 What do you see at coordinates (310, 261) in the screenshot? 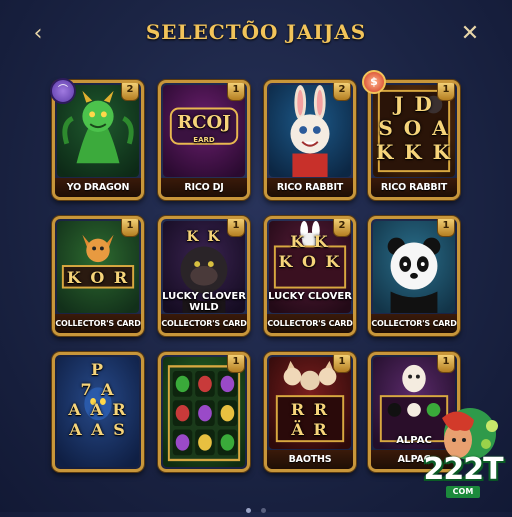
I see `reel-symbols: K O K` at bounding box center [310, 261].